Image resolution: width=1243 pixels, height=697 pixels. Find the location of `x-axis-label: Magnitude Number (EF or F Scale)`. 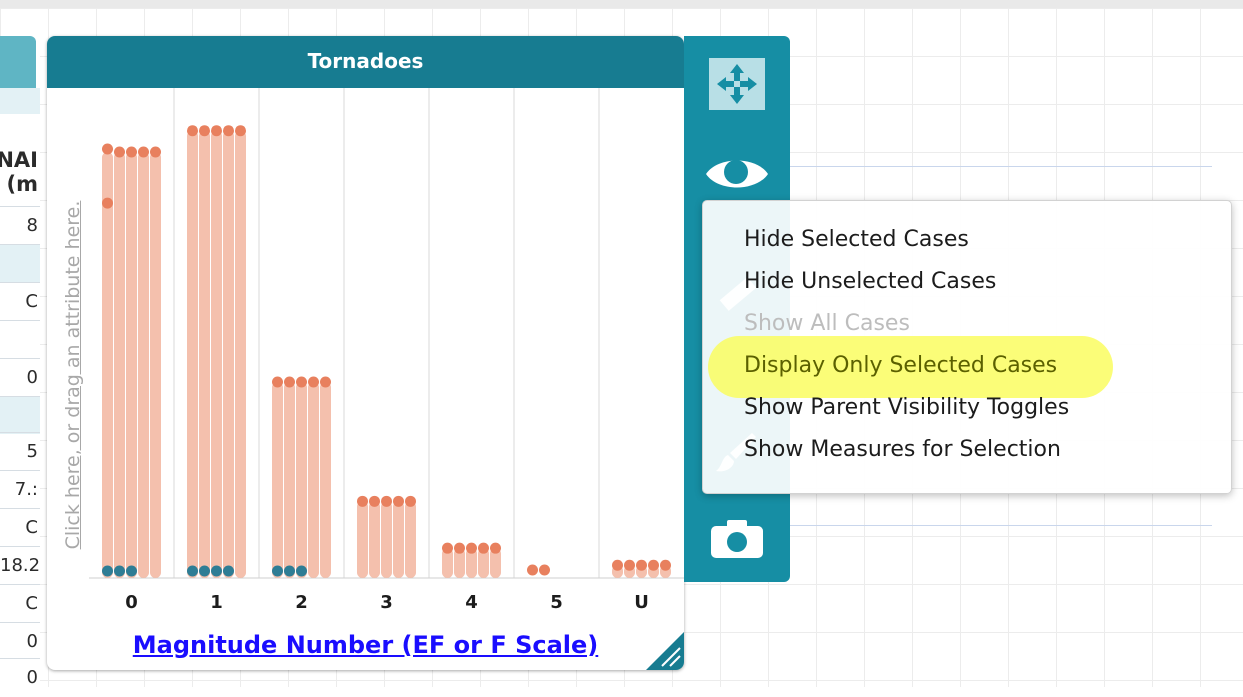

x-axis-label: Magnitude Number (EF or F Scale) is located at coordinates (365, 645).